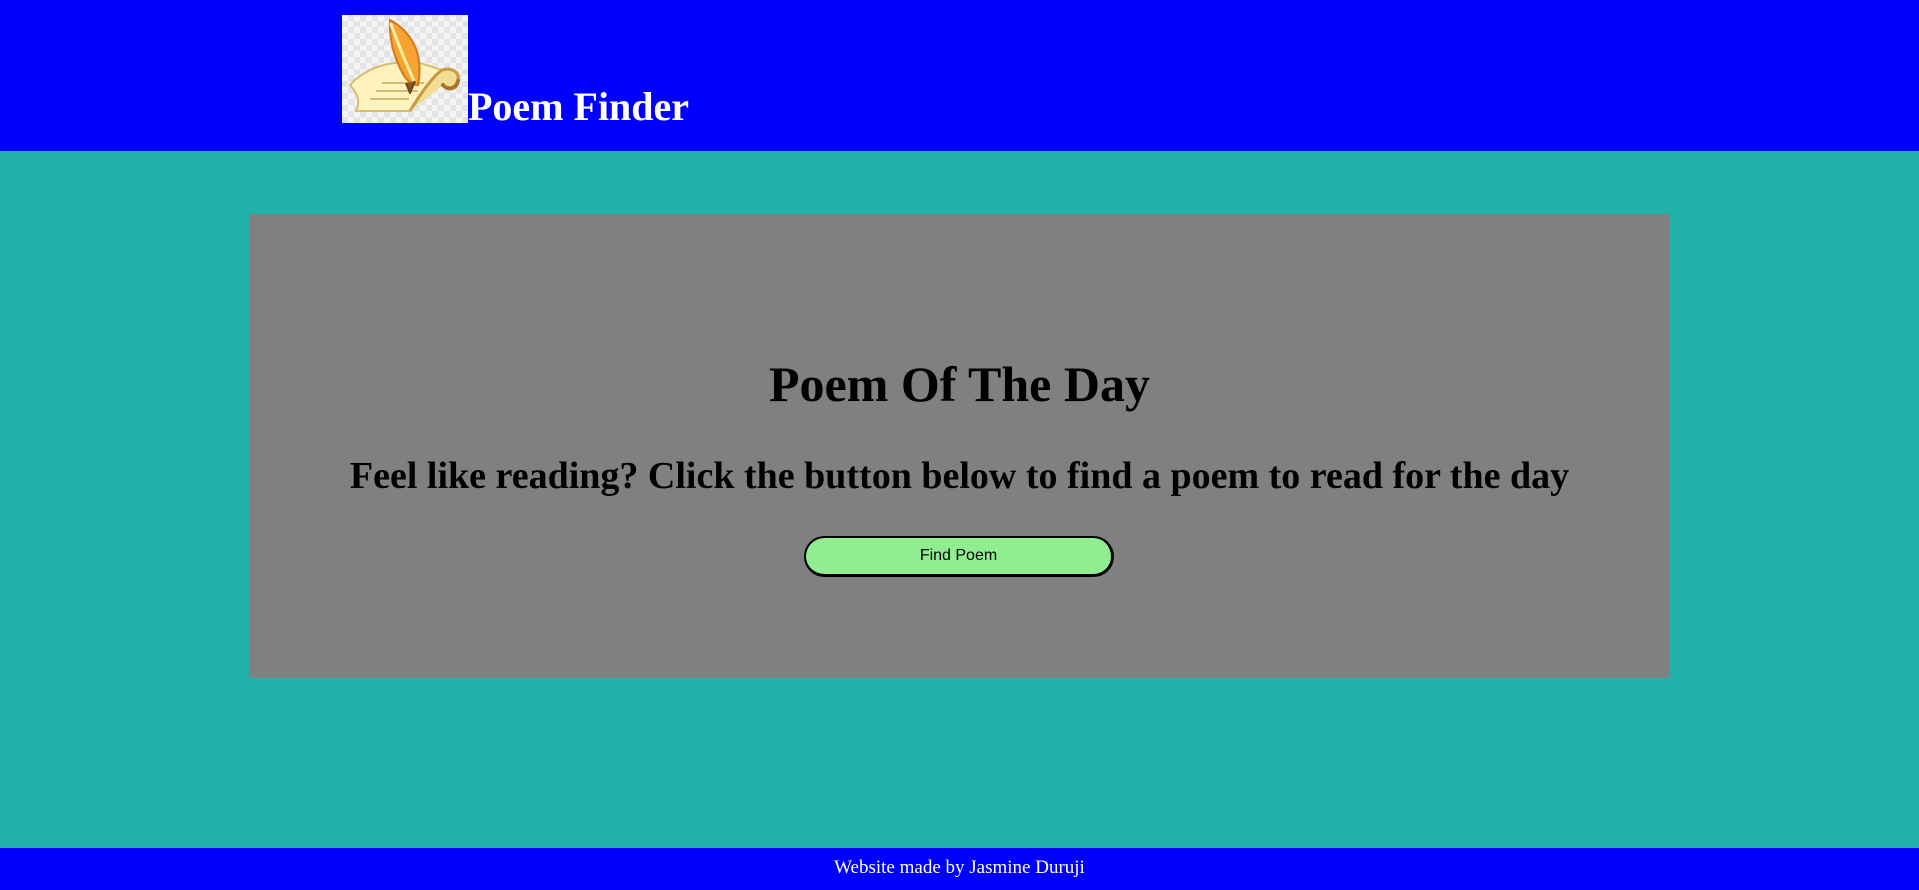 The width and height of the screenshot is (1919, 890). What do you see at coordinates (579, 106) in the screenshot?
I see `site-title: Poem Finder` at bounding box center [579, 106].